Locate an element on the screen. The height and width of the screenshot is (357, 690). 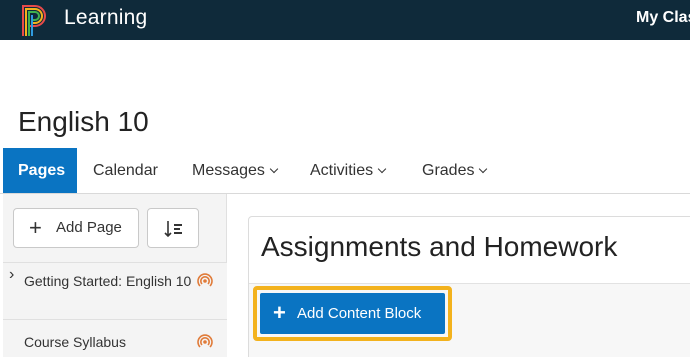
tab-grades: Grades is located at coordinates (455, 170).